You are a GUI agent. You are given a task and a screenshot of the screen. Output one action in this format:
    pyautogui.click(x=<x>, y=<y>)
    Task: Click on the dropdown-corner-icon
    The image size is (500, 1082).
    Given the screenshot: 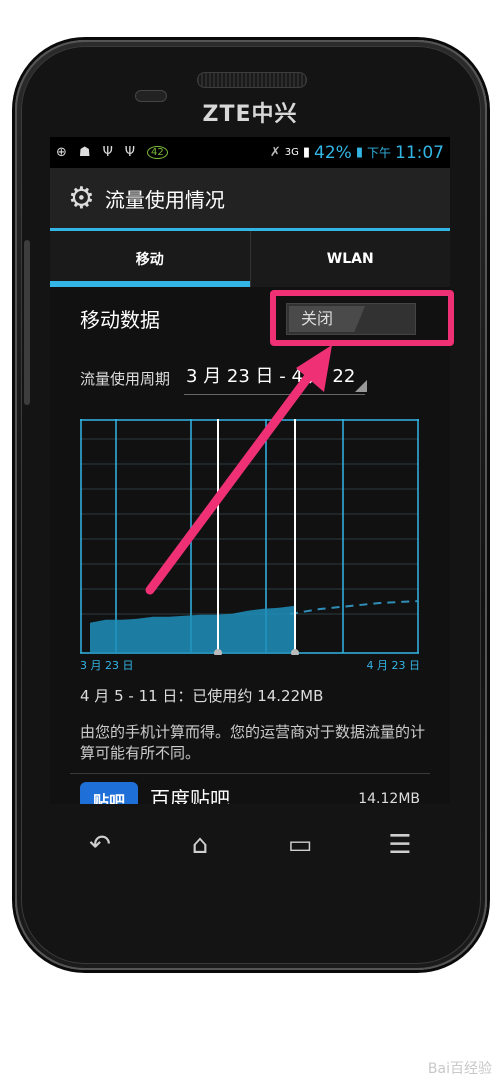 What is the action you would take?
    pyautogui.click(x=361, y=385)
    